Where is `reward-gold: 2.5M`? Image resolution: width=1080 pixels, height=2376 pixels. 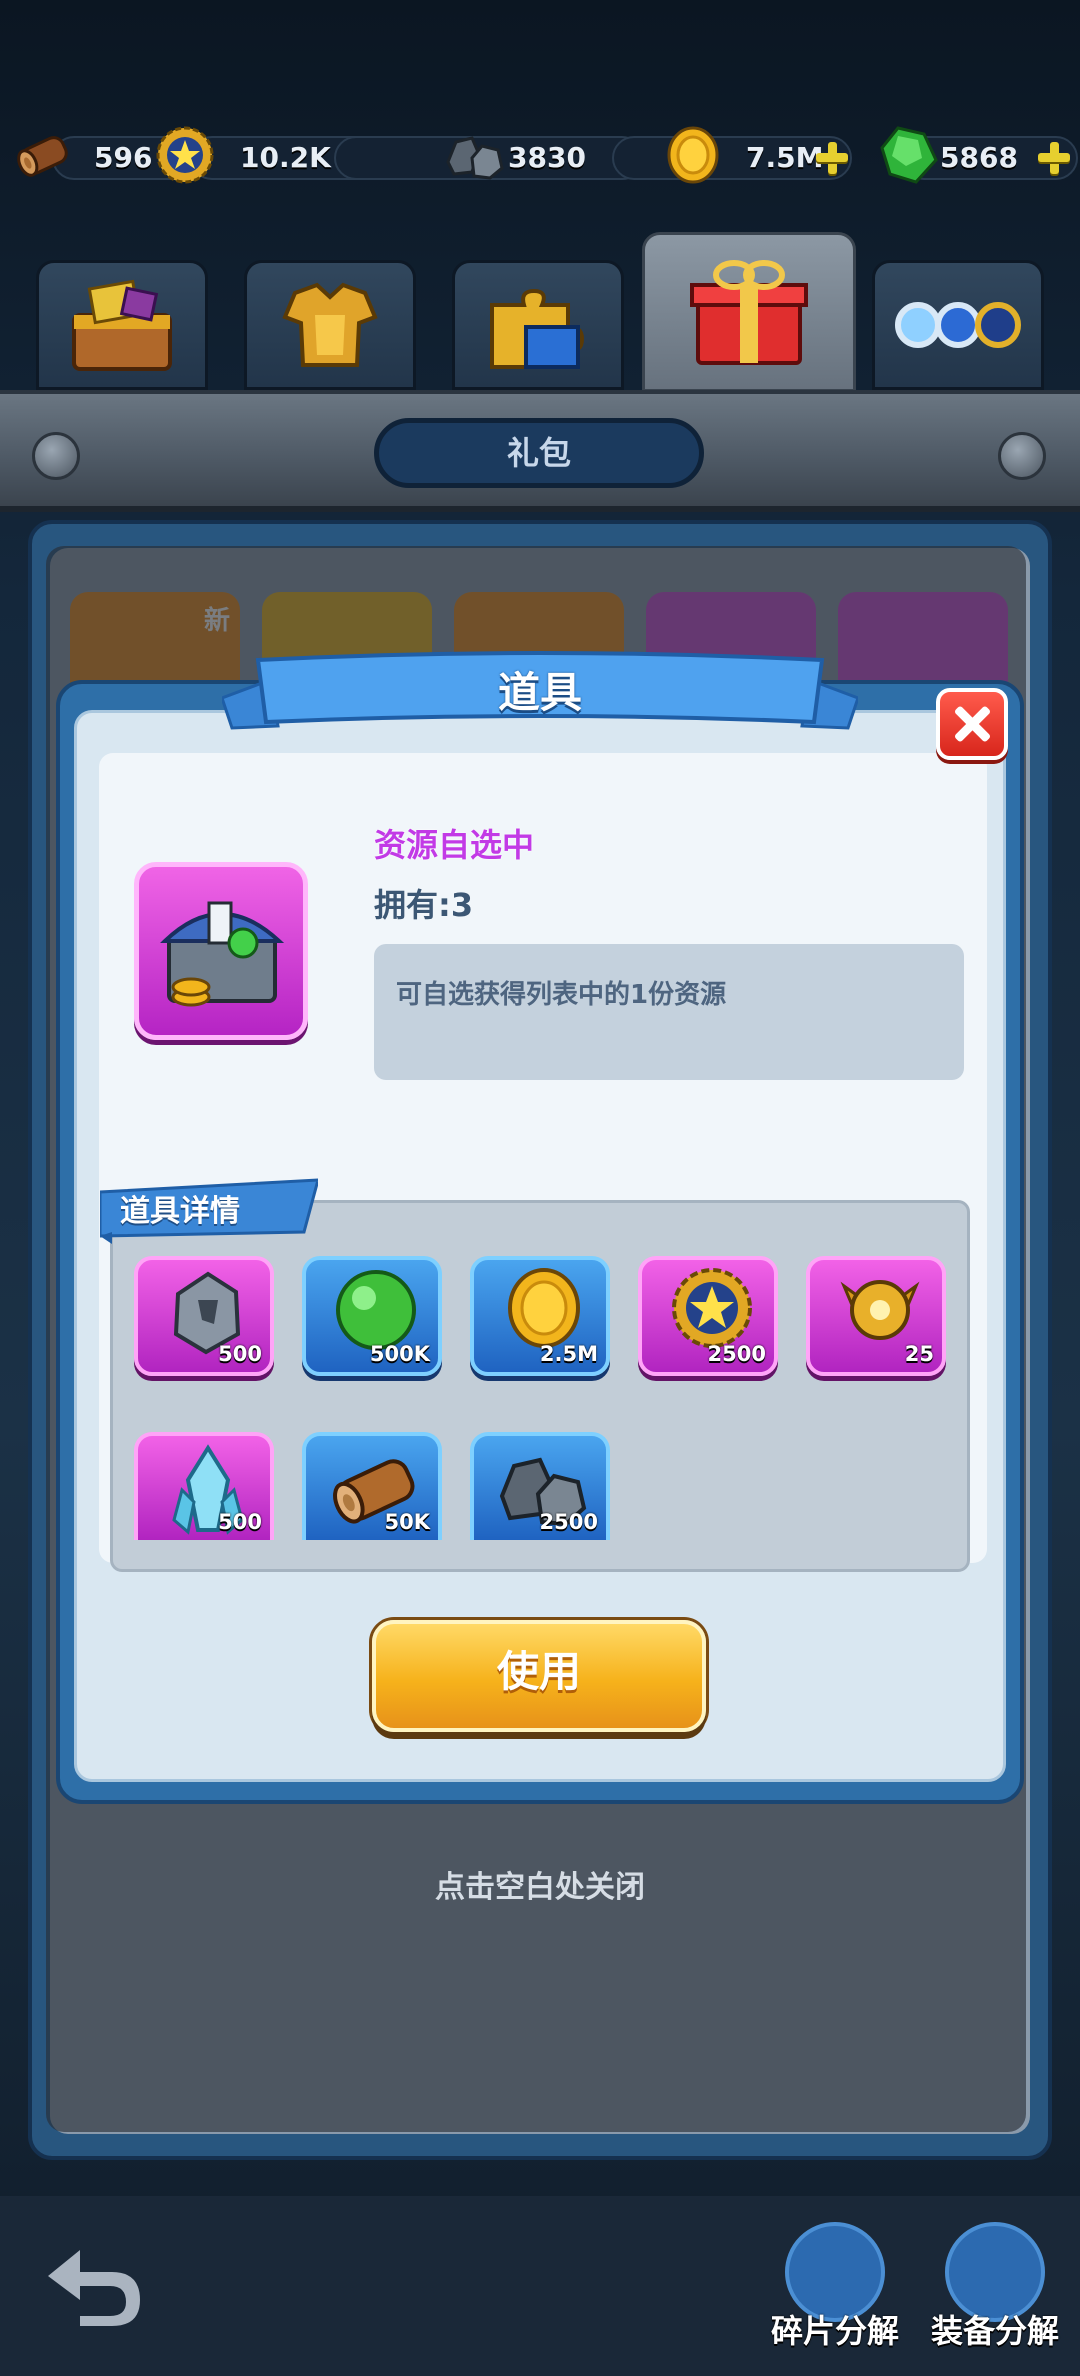 reward-gold: 2.5M is located at coordinates (540, 1316).